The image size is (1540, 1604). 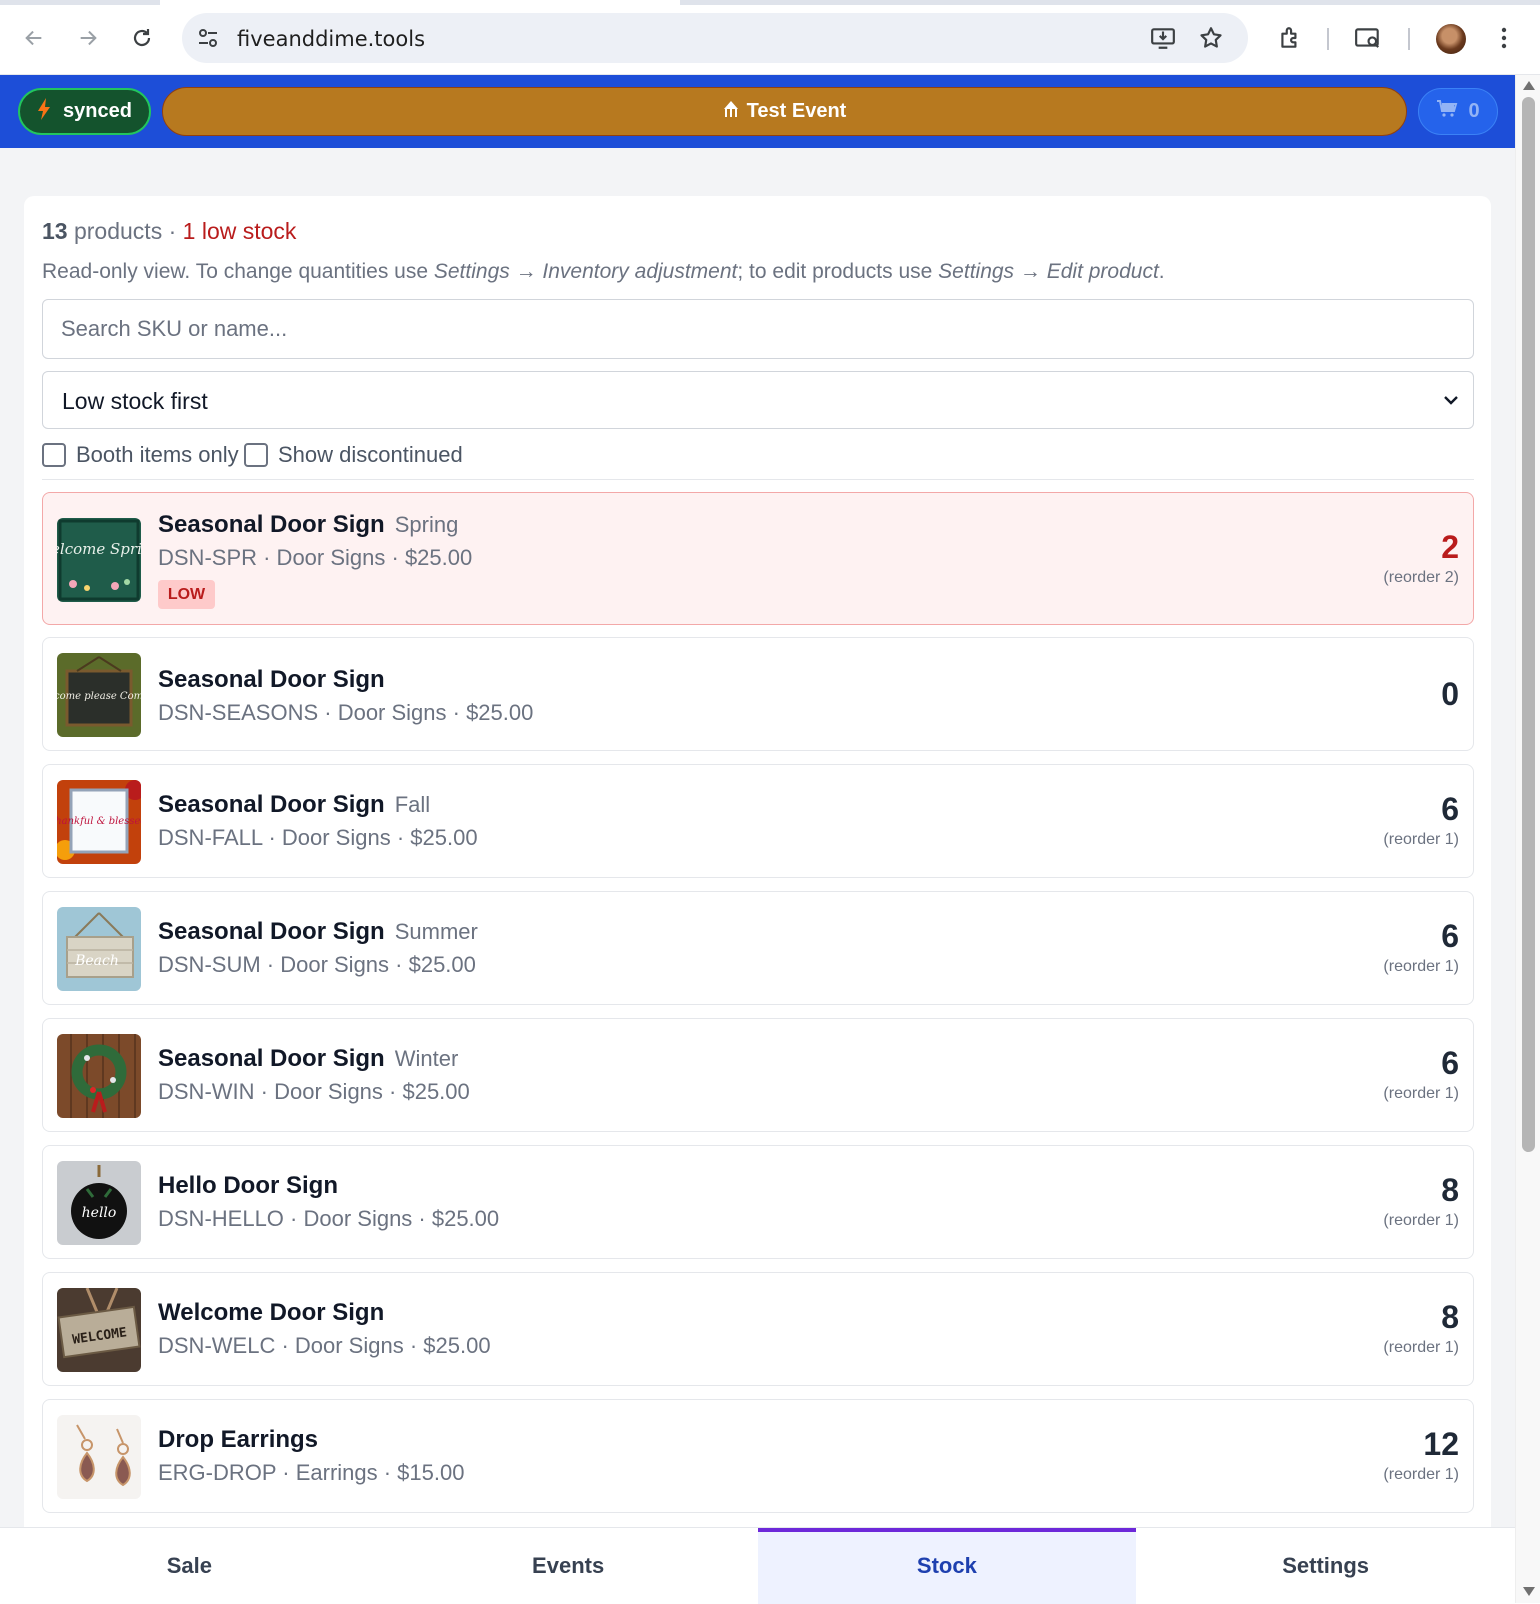 I want to click on product-count: 13, so click(x=55, y=231).